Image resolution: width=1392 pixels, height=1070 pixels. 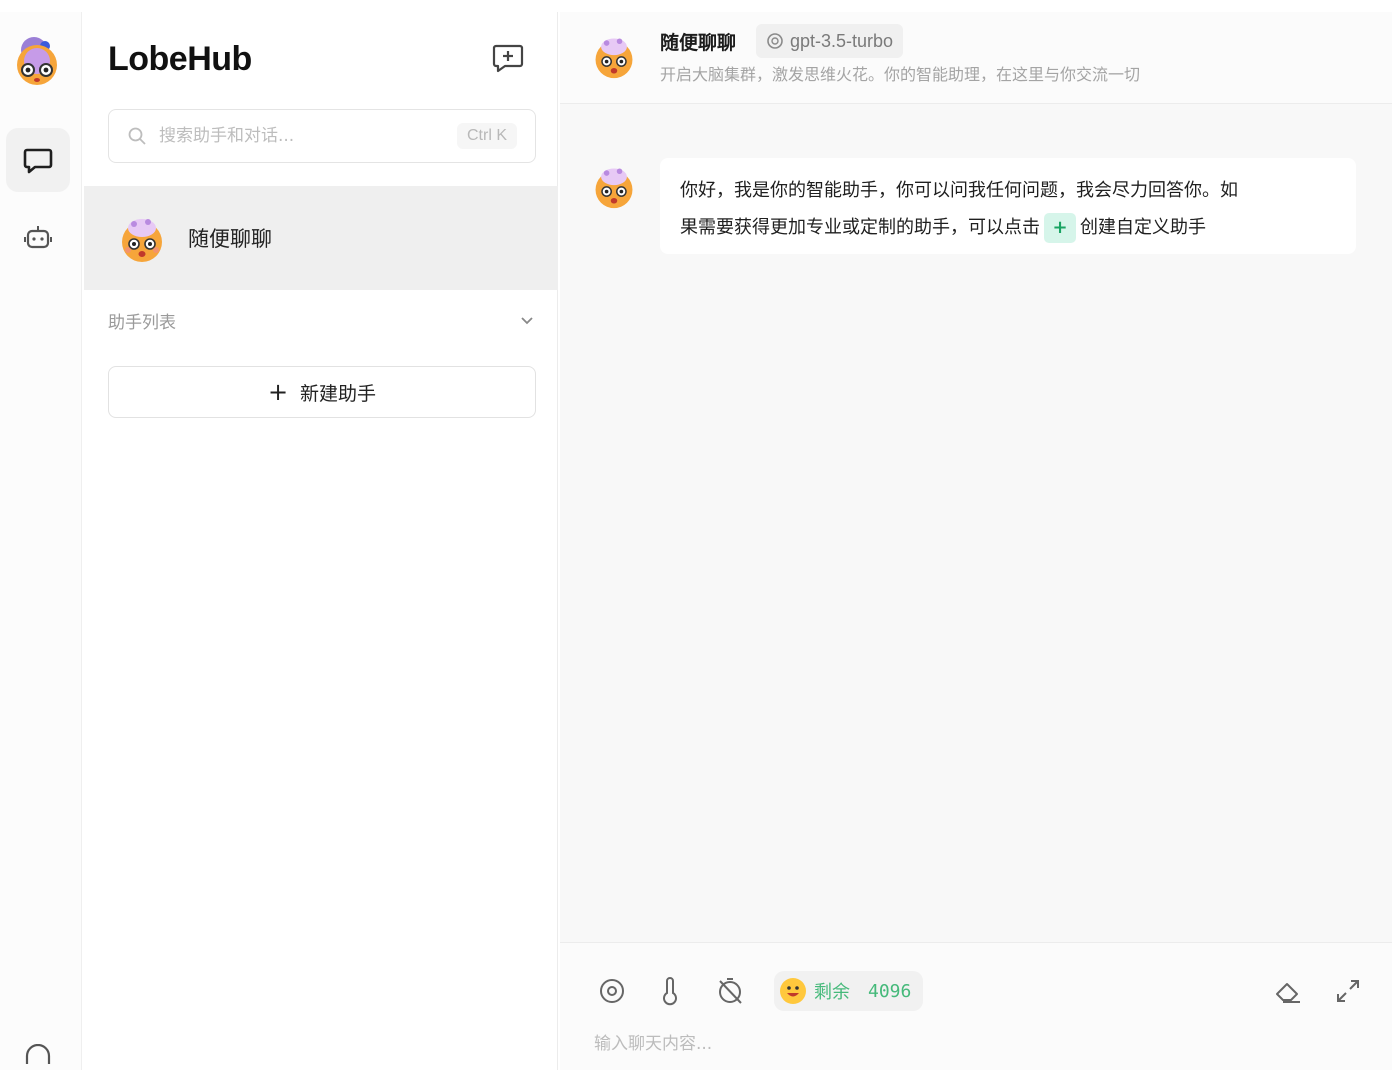 What do you see at coordinates (900, 74) in the screenshot?
I see `chat-description: 开启大脑集群，激发思维火花。你的智能助理，在这里与你交流一切` at bounding box center [900, 74].